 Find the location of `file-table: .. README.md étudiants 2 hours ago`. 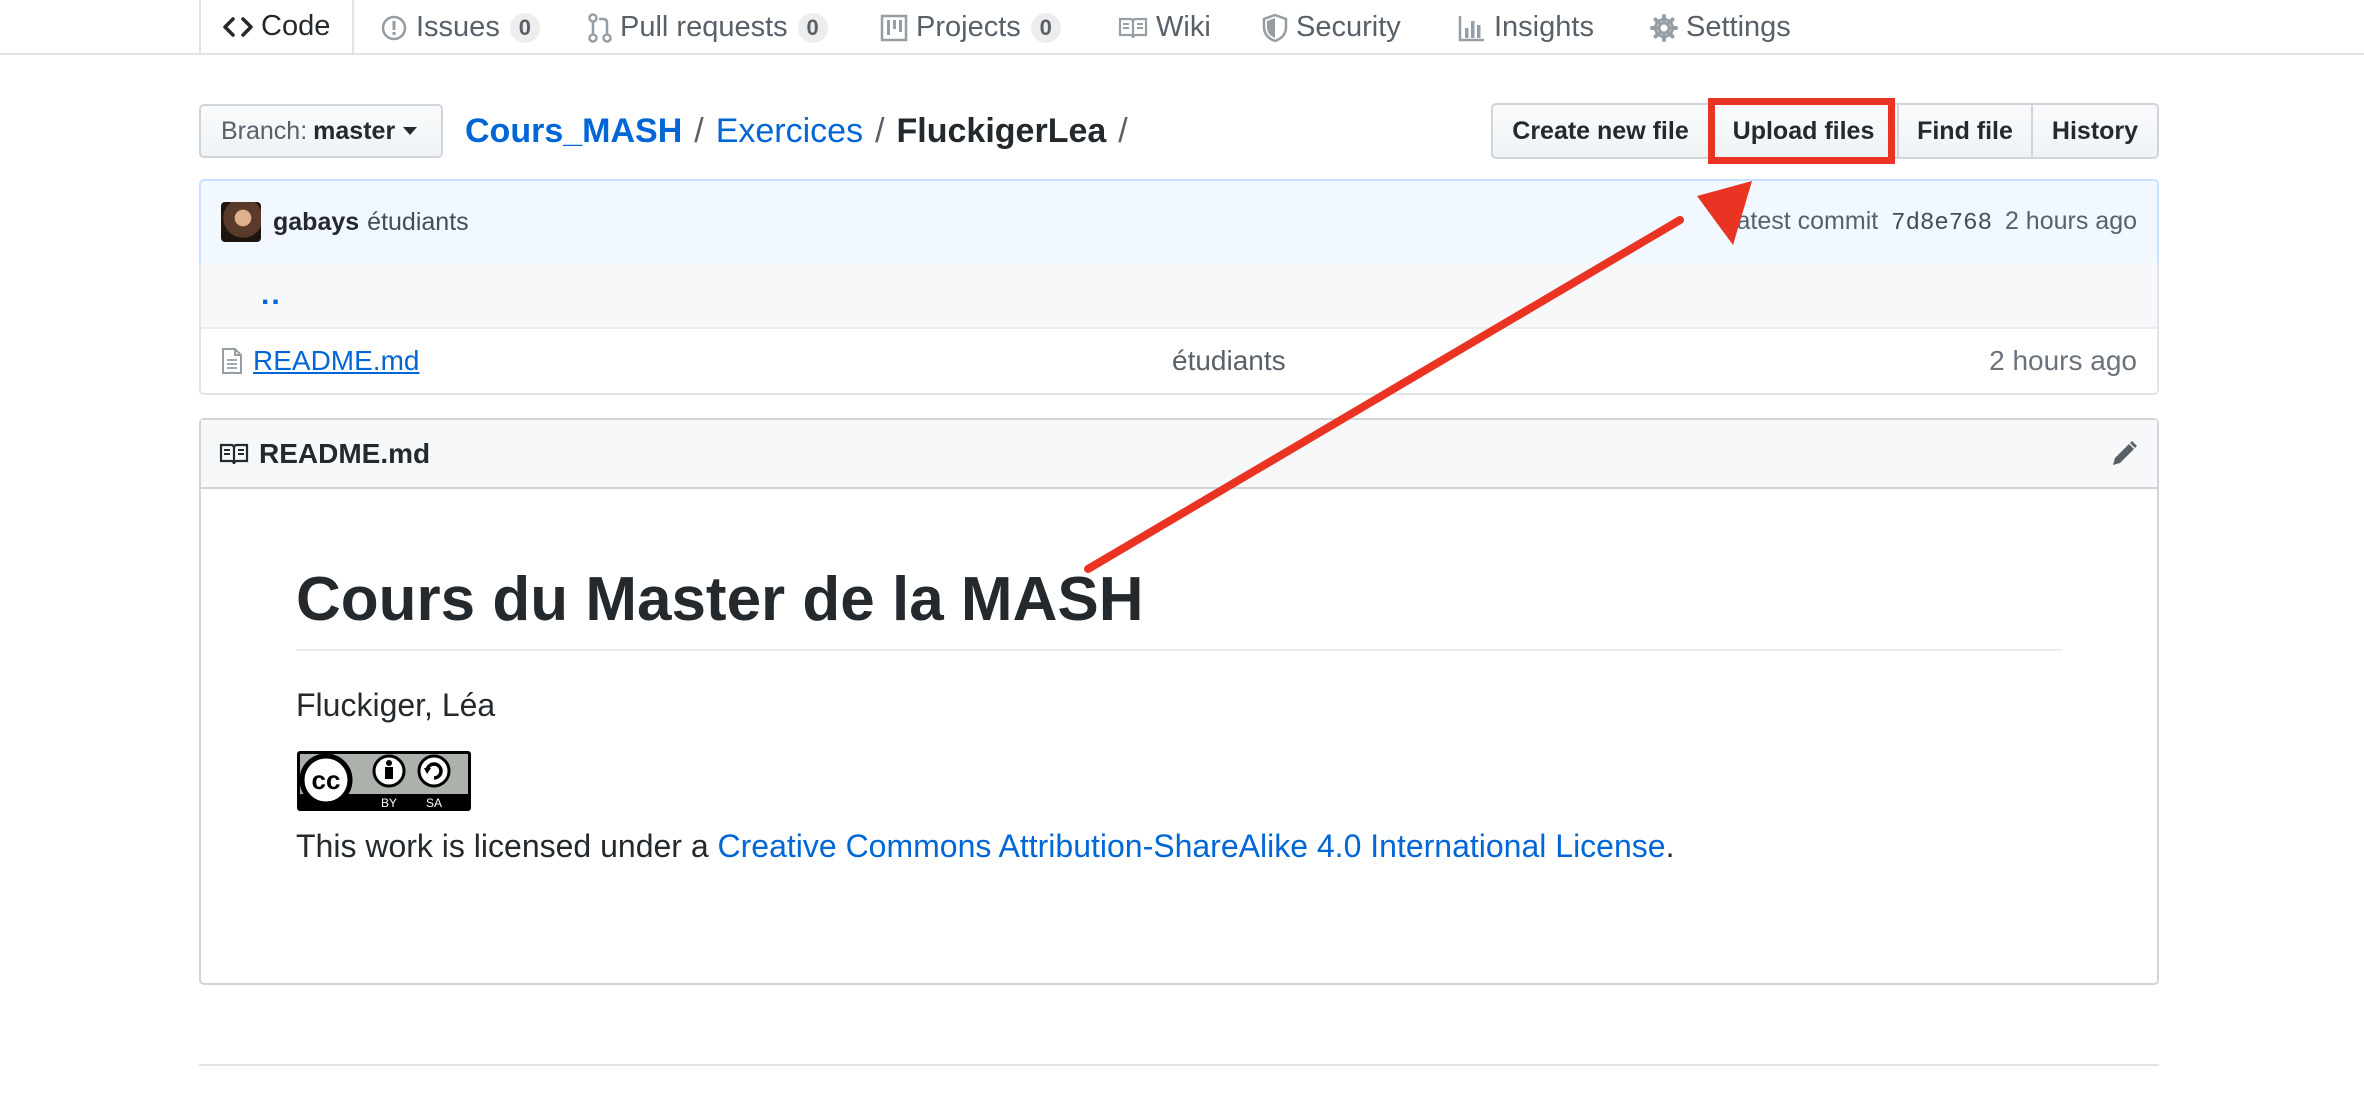

file-table: .. README.md étudiants 2 hours ago is located at coordinates (1179, 329).